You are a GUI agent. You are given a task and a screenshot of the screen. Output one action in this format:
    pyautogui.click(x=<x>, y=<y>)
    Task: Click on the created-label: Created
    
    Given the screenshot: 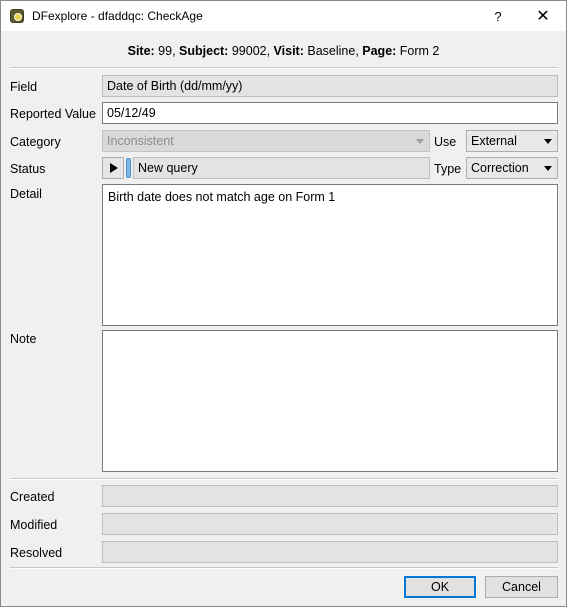 What is the action you would take?
    pyautogui.click(x=32, y=497)
    